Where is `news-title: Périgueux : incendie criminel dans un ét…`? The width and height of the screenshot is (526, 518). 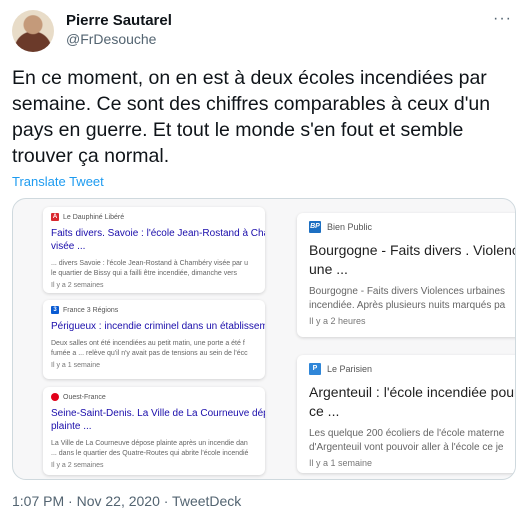 news-title: Périgueux : incendie criminel dans un ét… is located at coordinates (158, 326).